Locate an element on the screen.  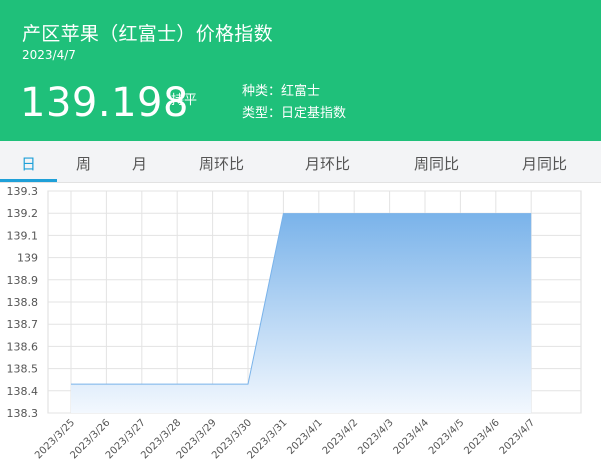
period-tabs: 日 周 月 周环比 月环比 周同比 月同比 is located at coordinates (300, 162).